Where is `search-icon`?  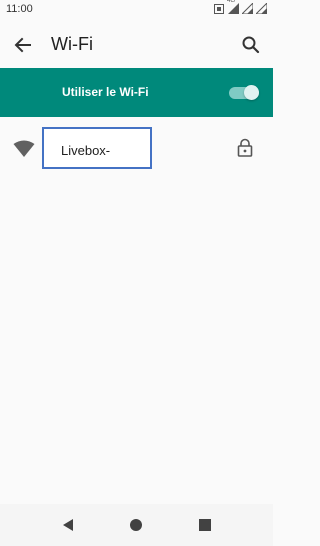
search-icon is located at coordinates (251, 45).